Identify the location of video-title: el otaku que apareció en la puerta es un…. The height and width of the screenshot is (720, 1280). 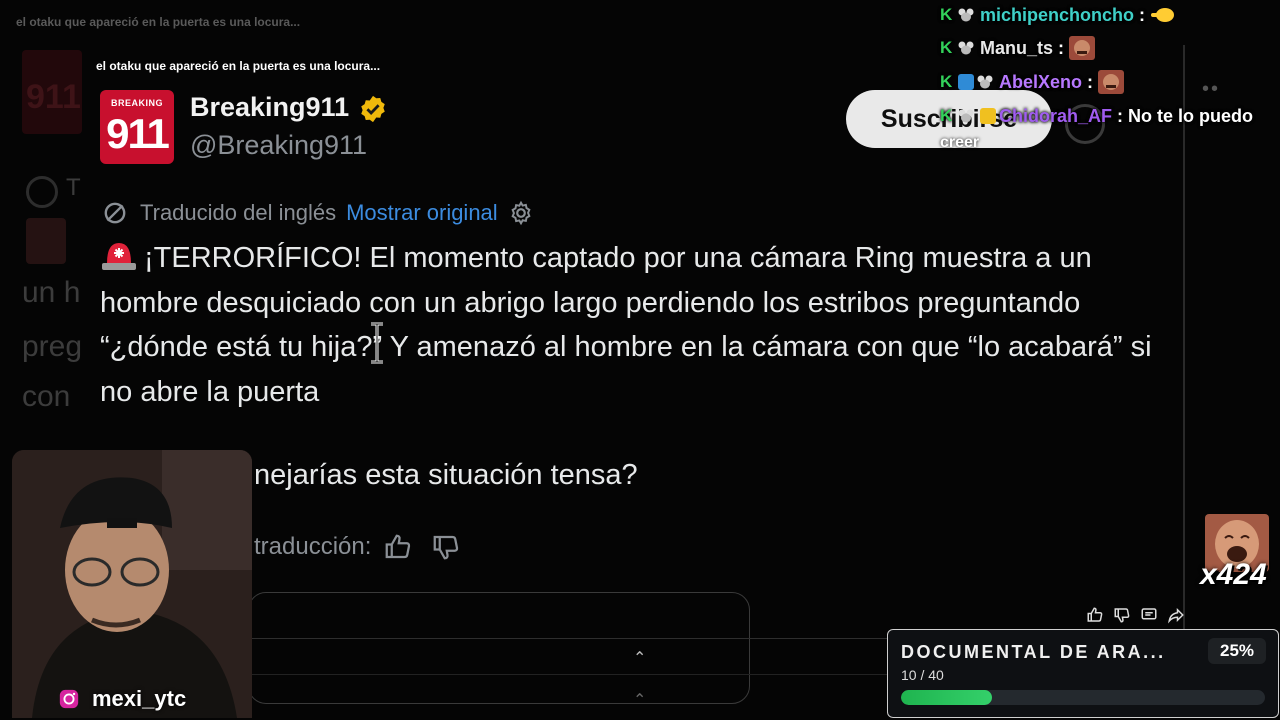
(238, 66).